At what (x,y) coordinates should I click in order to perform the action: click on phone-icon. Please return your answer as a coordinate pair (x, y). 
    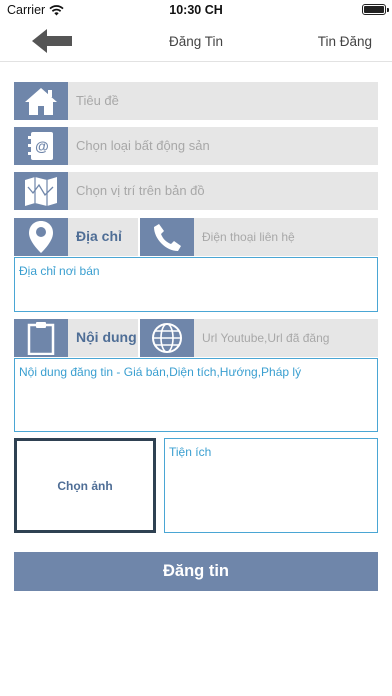
    Looking at the image, I should click on (167, 237).